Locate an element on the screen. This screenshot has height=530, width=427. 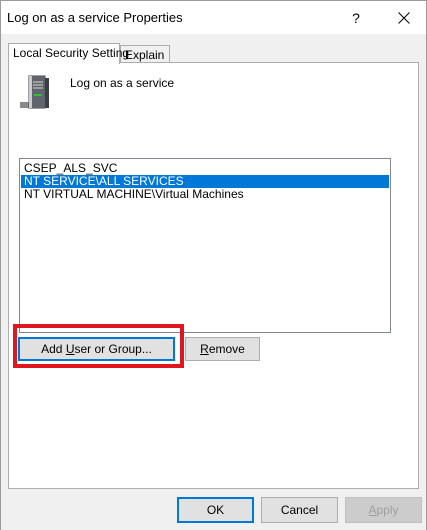
close-icon is located at coordinates (403, 17).